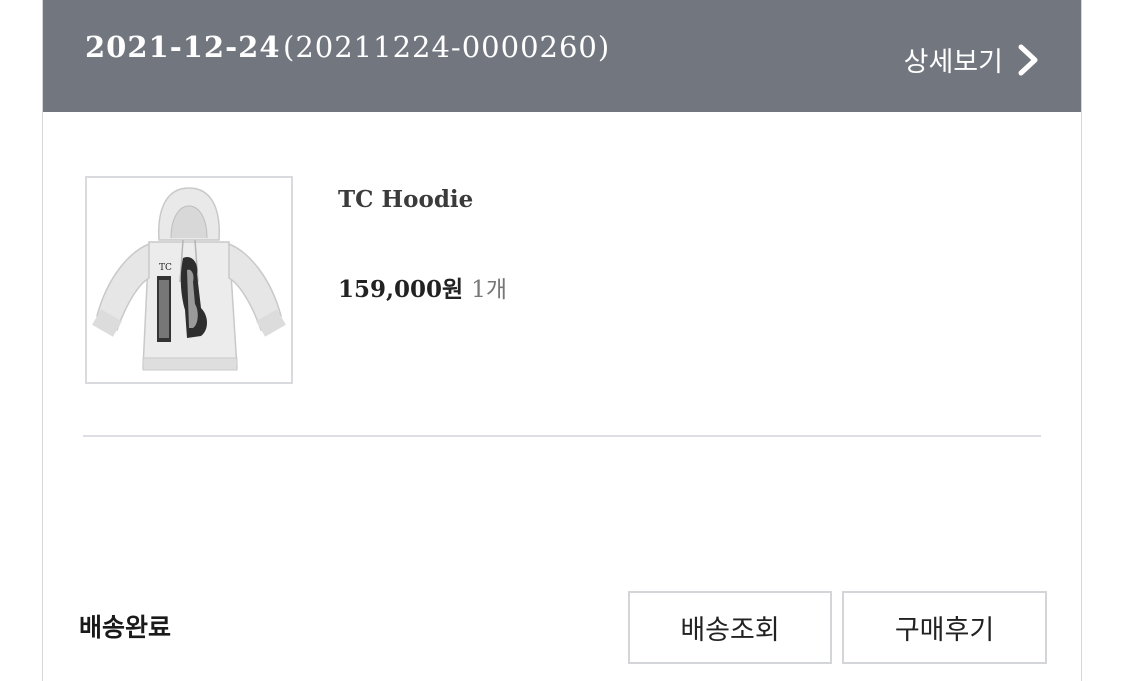  Describe the element at coordinates (447, 47) in the screenshot. I see `order-number: (20211224-0000260)` at that location.